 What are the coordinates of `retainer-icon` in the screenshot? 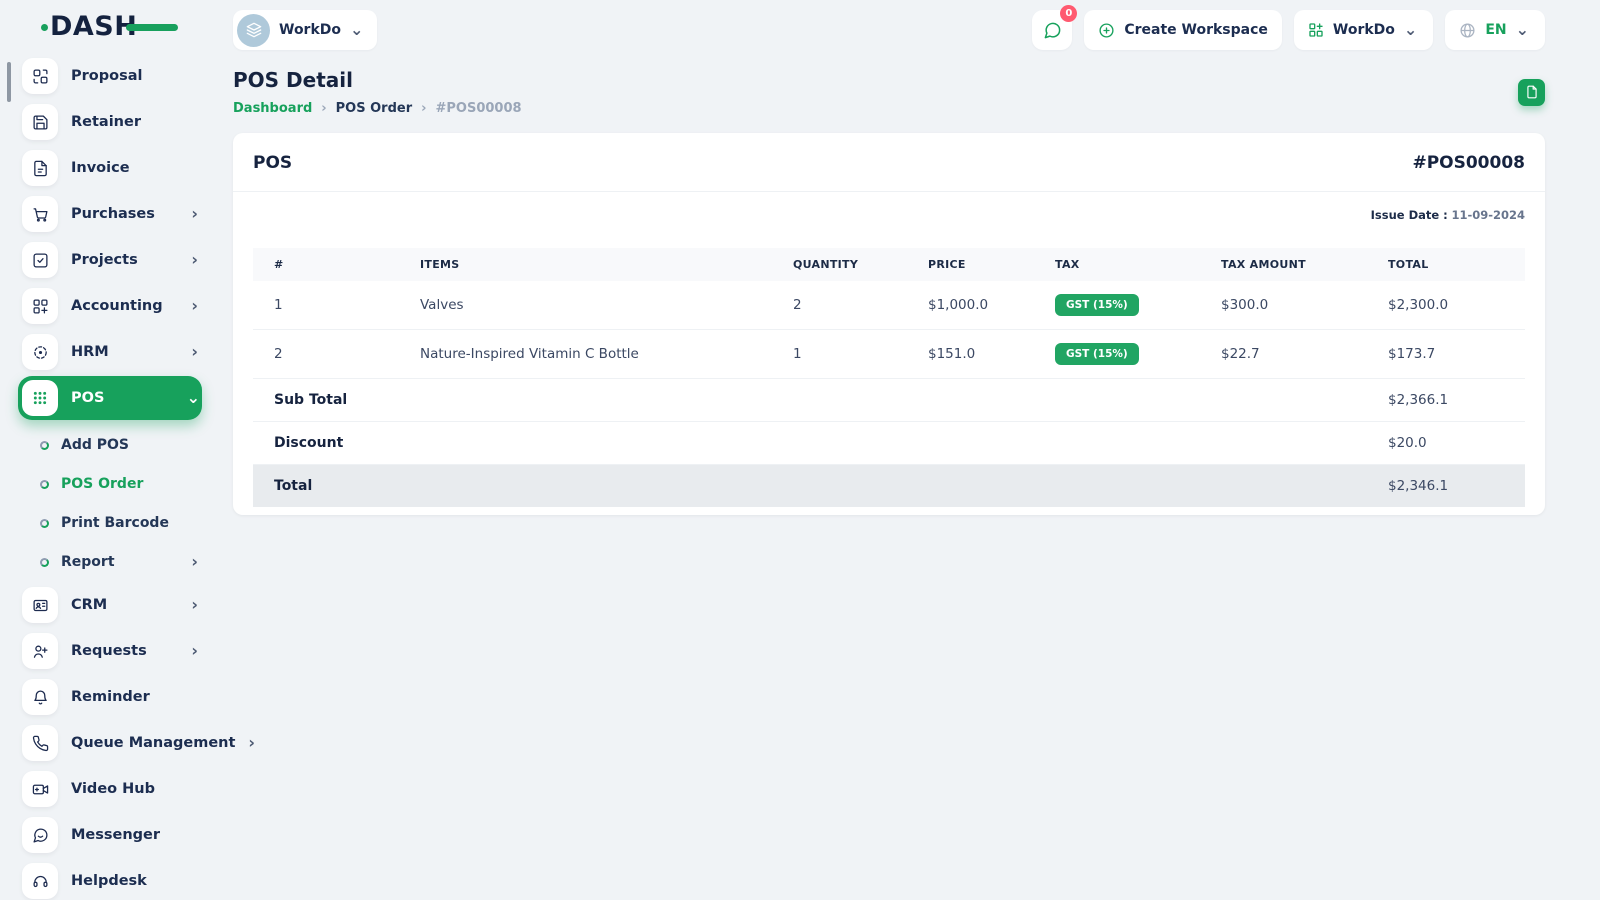 It's located at (40, 122).